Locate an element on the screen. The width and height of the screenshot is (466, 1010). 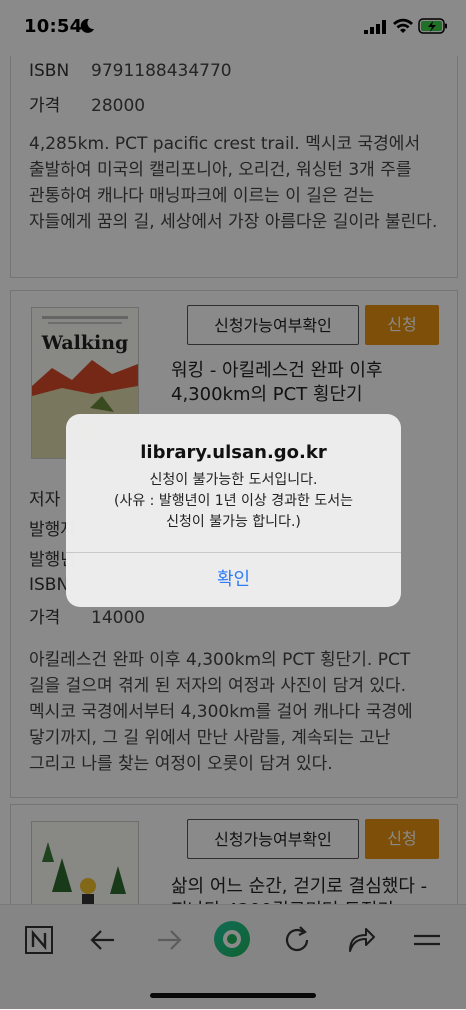
alert-message-line-1: 신청이 불가능한 도서입니다. is located at coordinates (233, 480).